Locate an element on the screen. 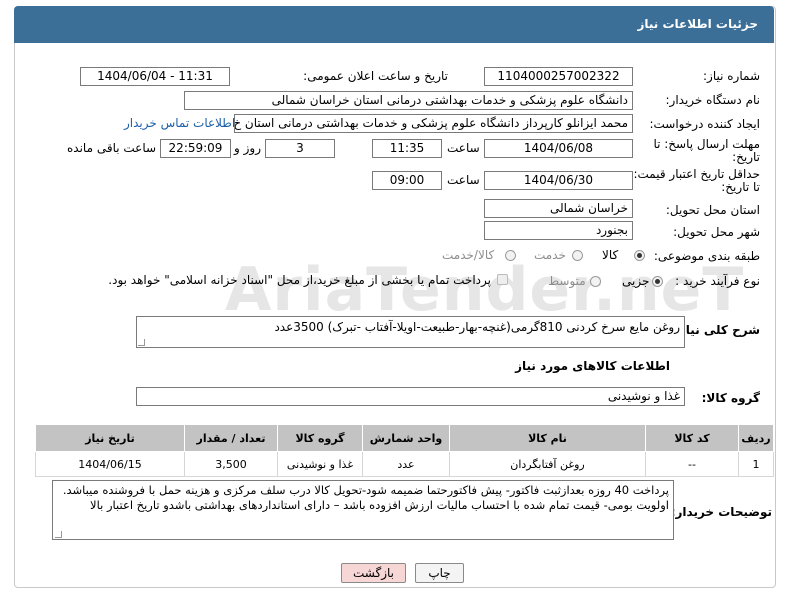  cell-qty: 3,500 is located at coordinates (231, 464).